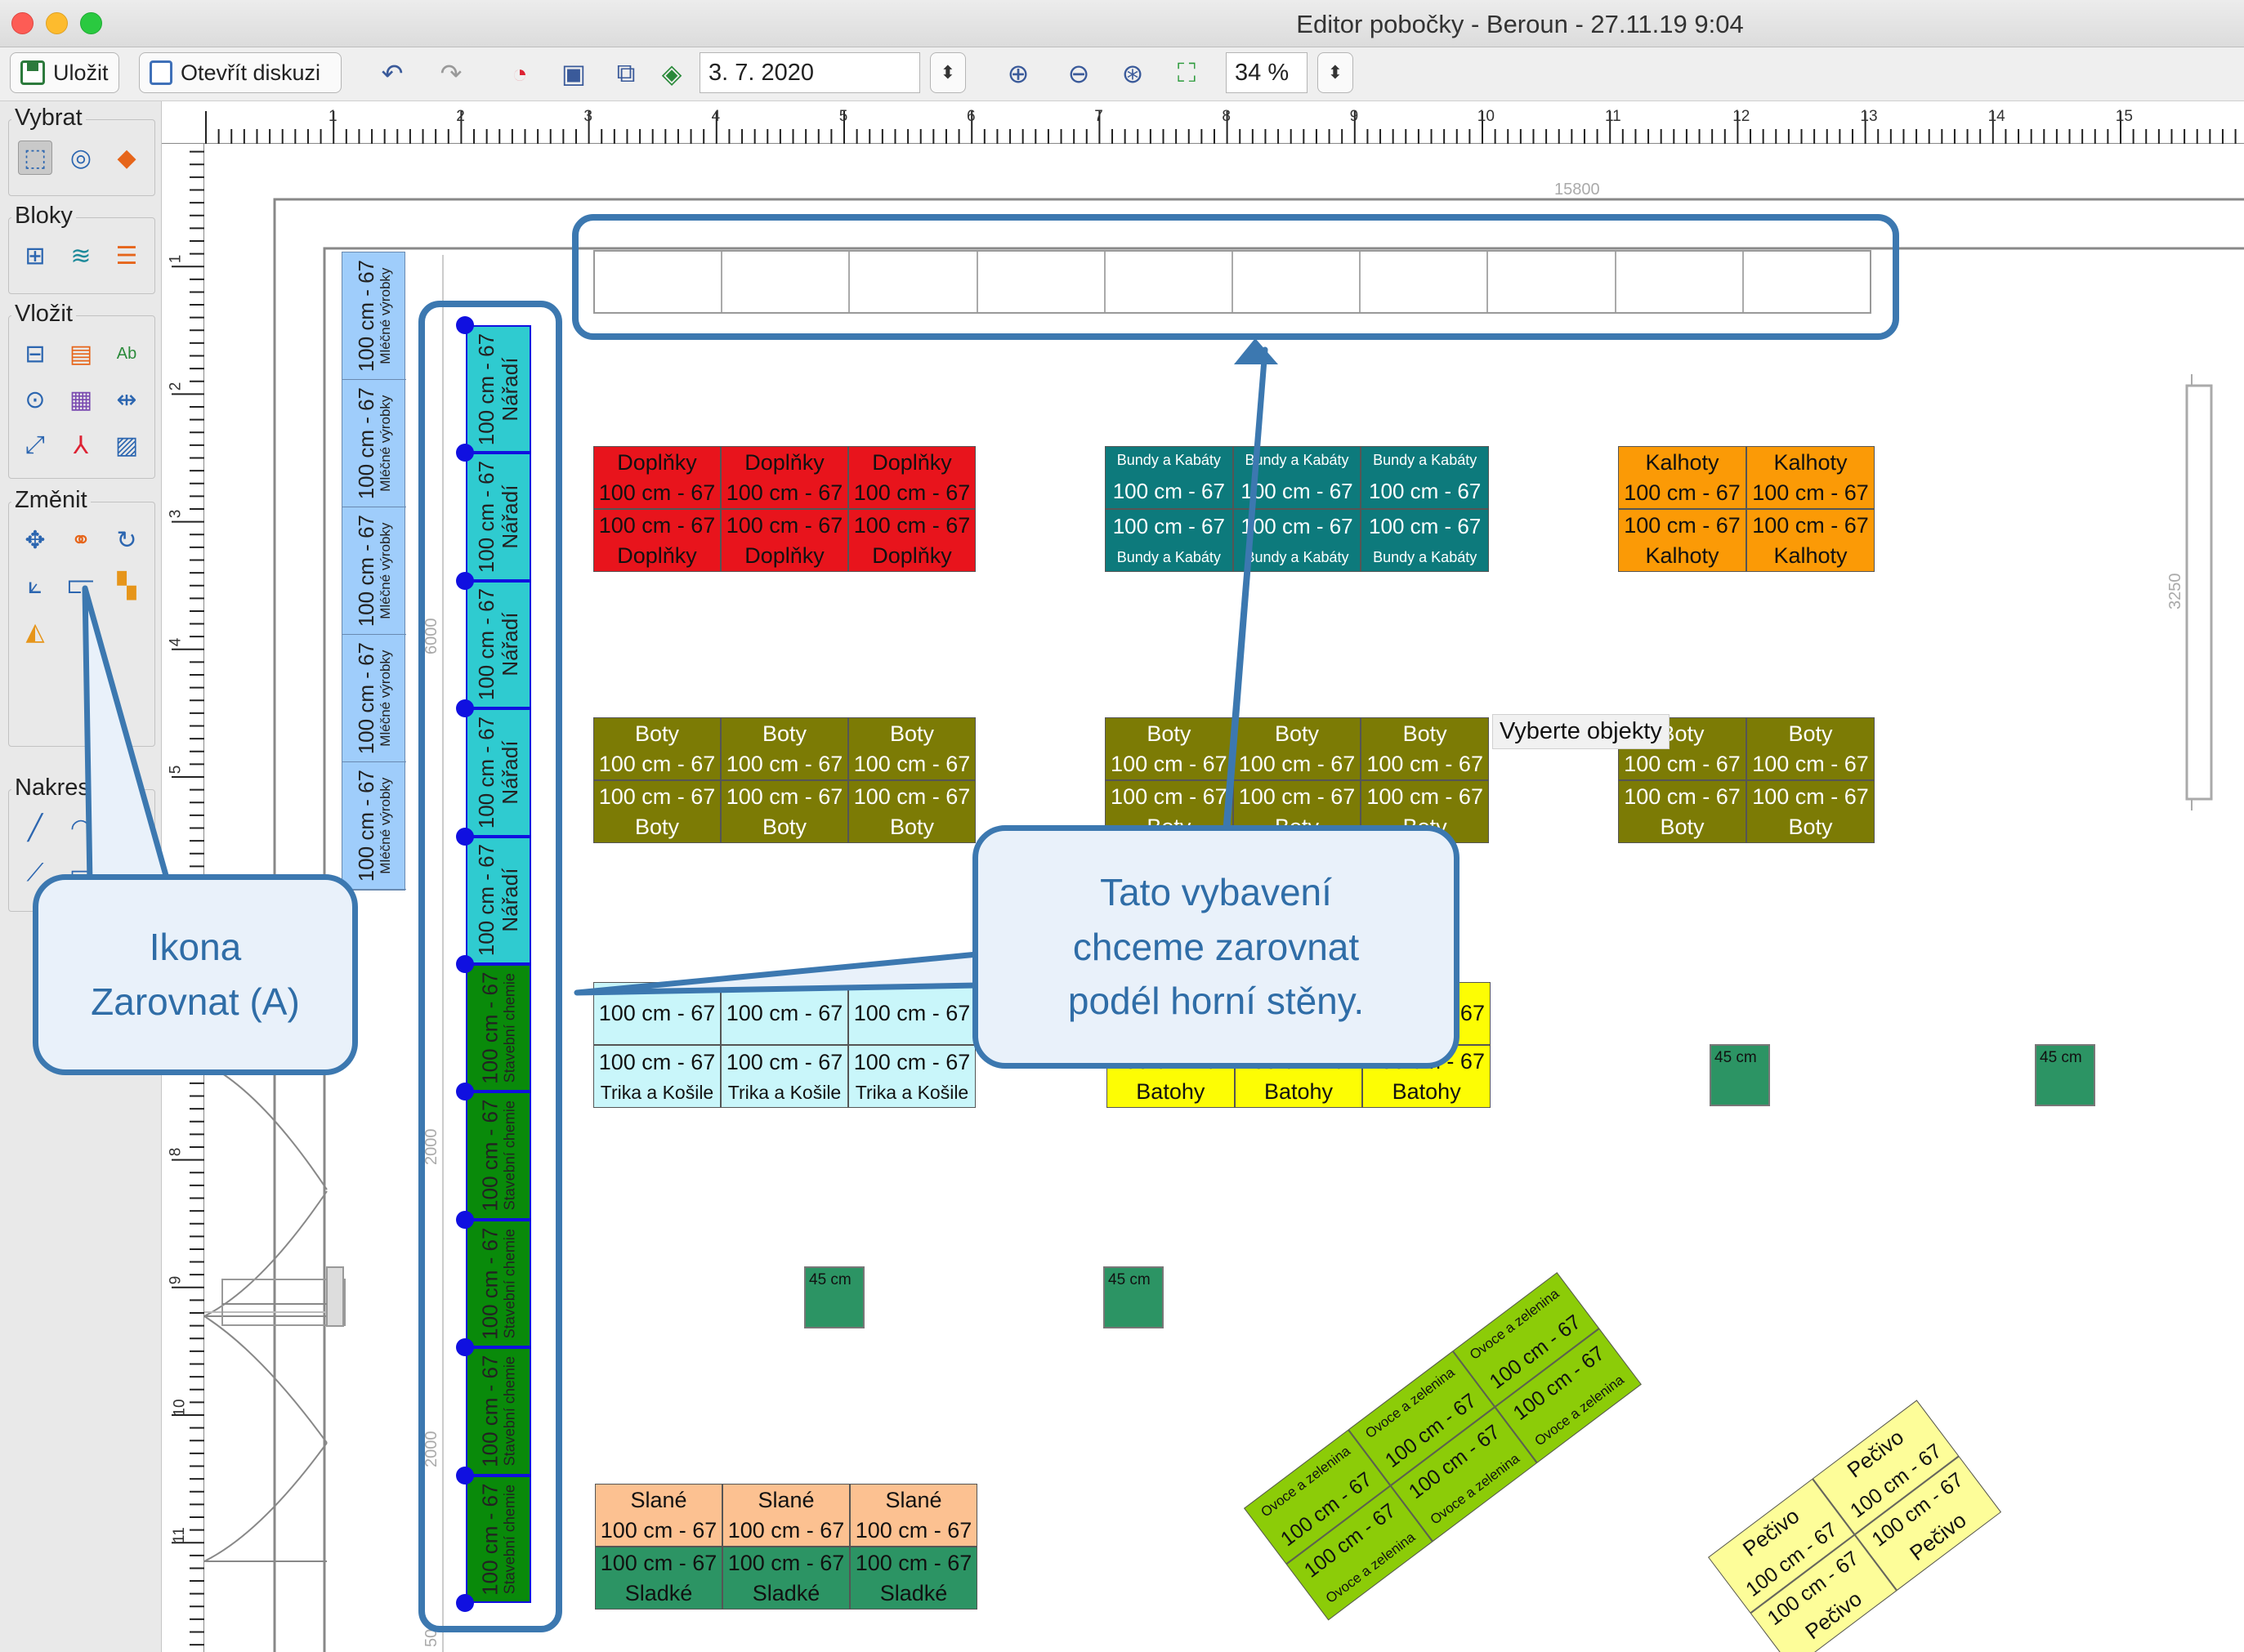 The width and height of the screenshot is (2244, 1652). Describe the element at coordinates (127, 256) in the screenshot. I see `block-list-icon: ☰` at that location.